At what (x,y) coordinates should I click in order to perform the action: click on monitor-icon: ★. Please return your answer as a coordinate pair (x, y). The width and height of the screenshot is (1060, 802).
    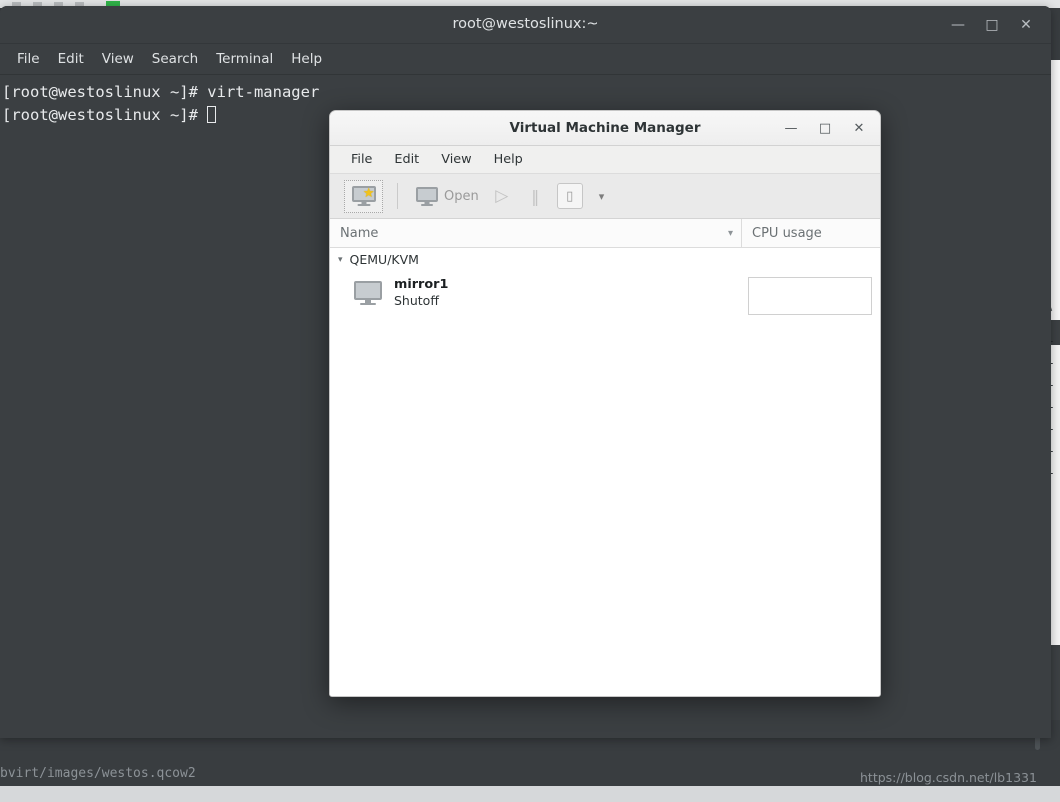
    Looking at the image, I should click on (363, 196).